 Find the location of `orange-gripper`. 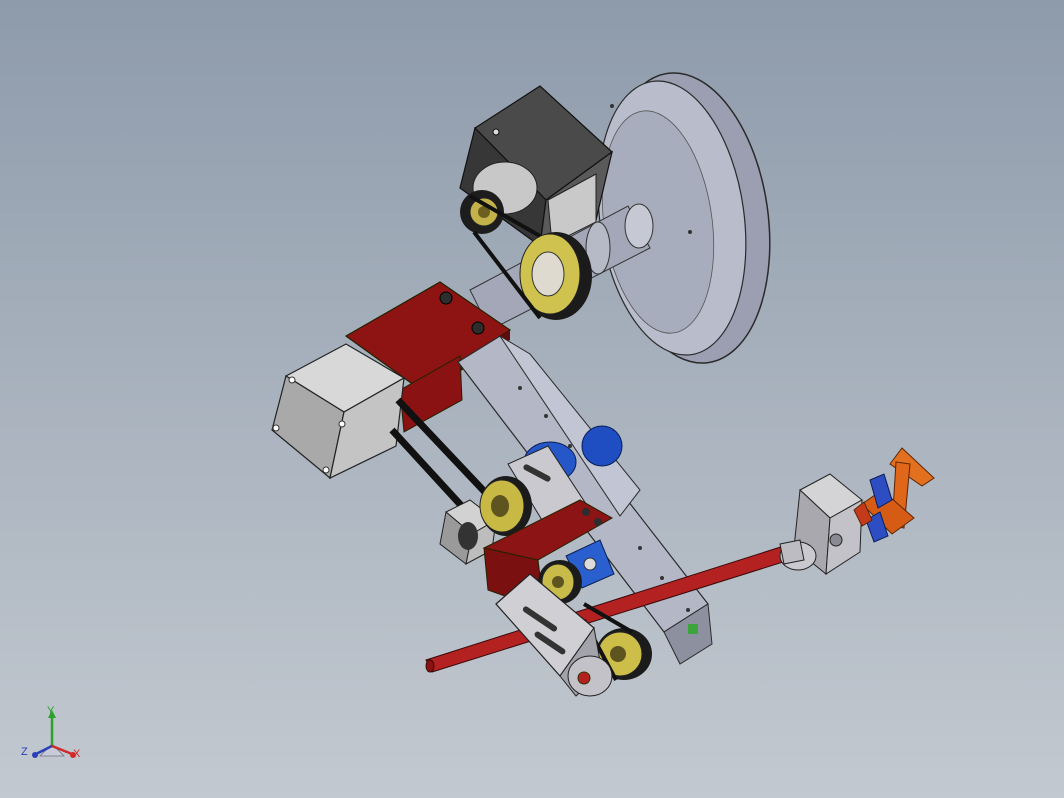

orange-gripper is located at coordinates (894, 495).